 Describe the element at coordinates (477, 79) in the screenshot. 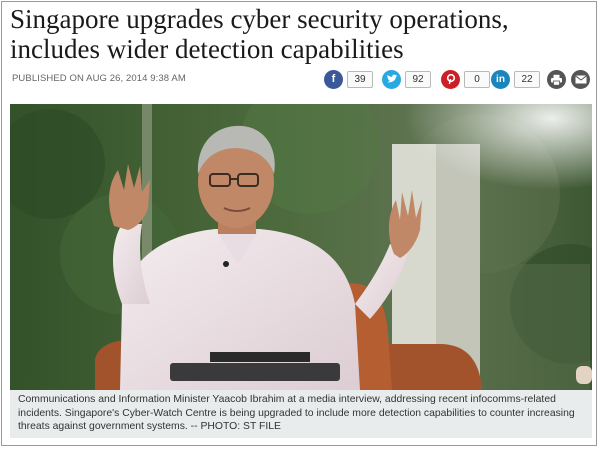

I see `pinterest-count: 0` at that location.